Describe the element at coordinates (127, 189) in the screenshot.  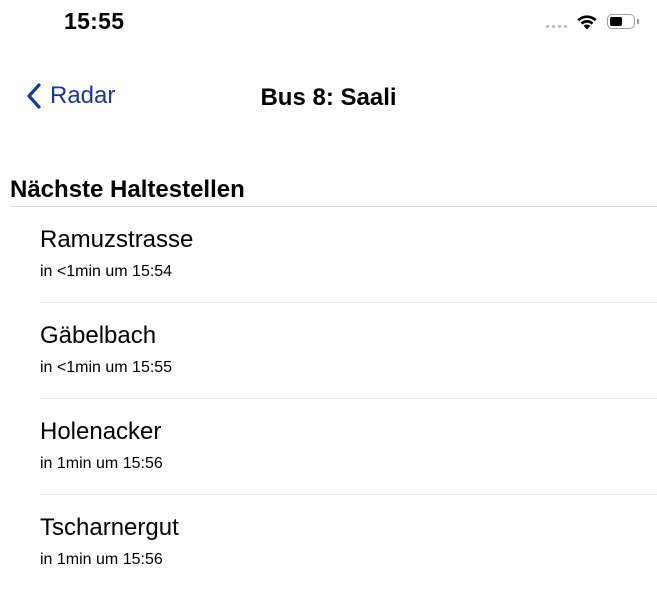
I see `section-header: Nächste Haltestellen` at that location.